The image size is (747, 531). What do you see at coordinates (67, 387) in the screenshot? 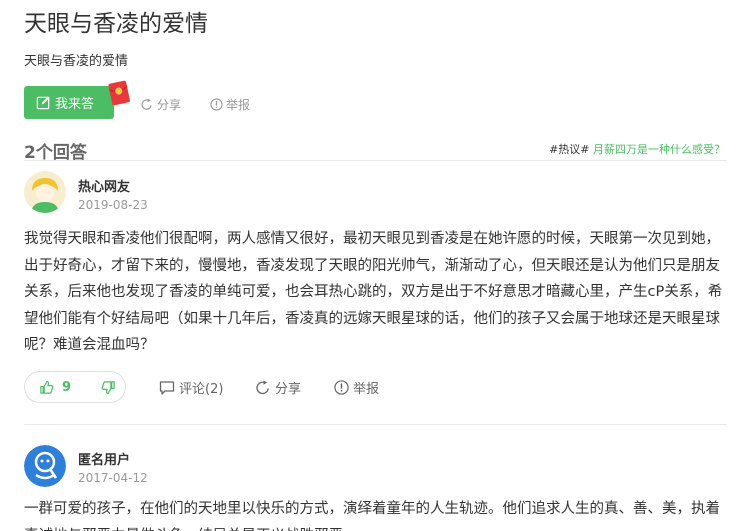
I see `like-count: 9` at bounding box center [67, 387].